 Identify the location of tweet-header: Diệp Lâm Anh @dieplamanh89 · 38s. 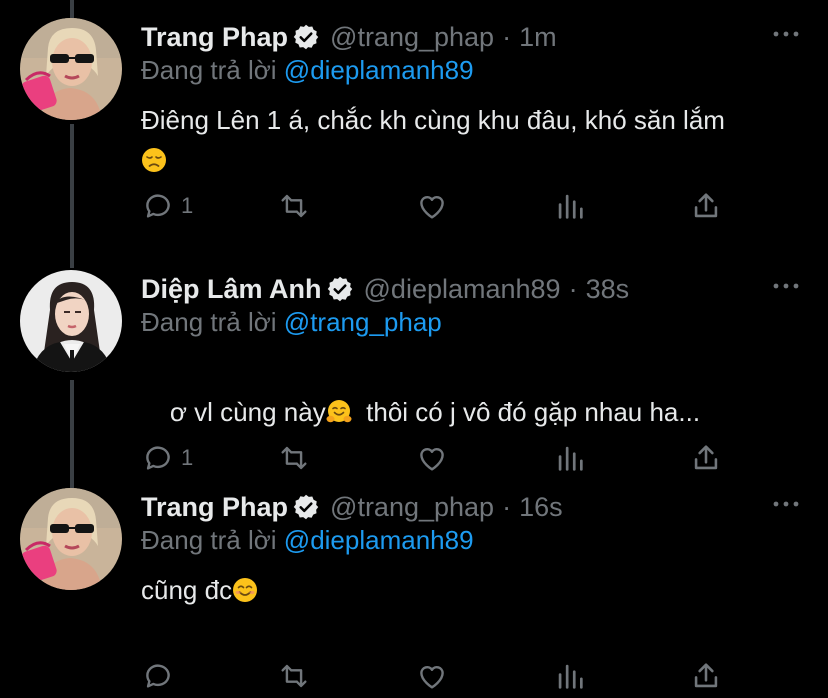
(385, 289).